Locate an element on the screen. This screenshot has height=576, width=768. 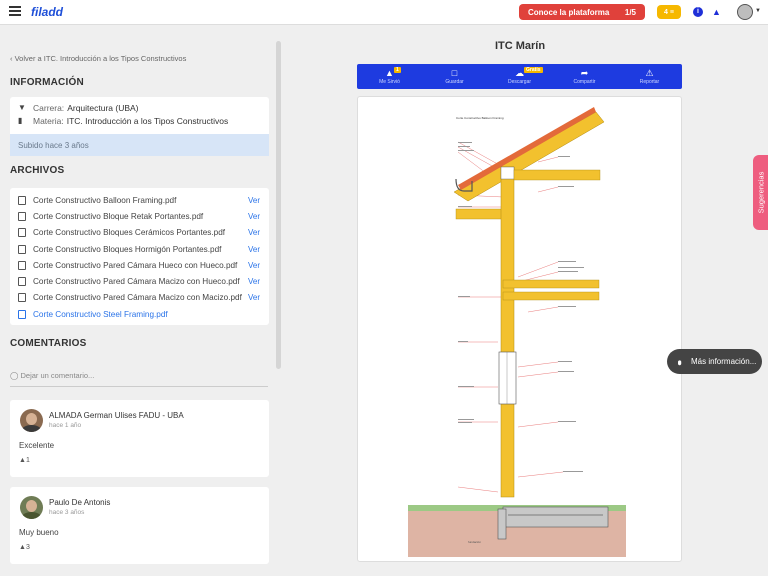
comment-icon: ◯ is located at coordinates (14, 375).